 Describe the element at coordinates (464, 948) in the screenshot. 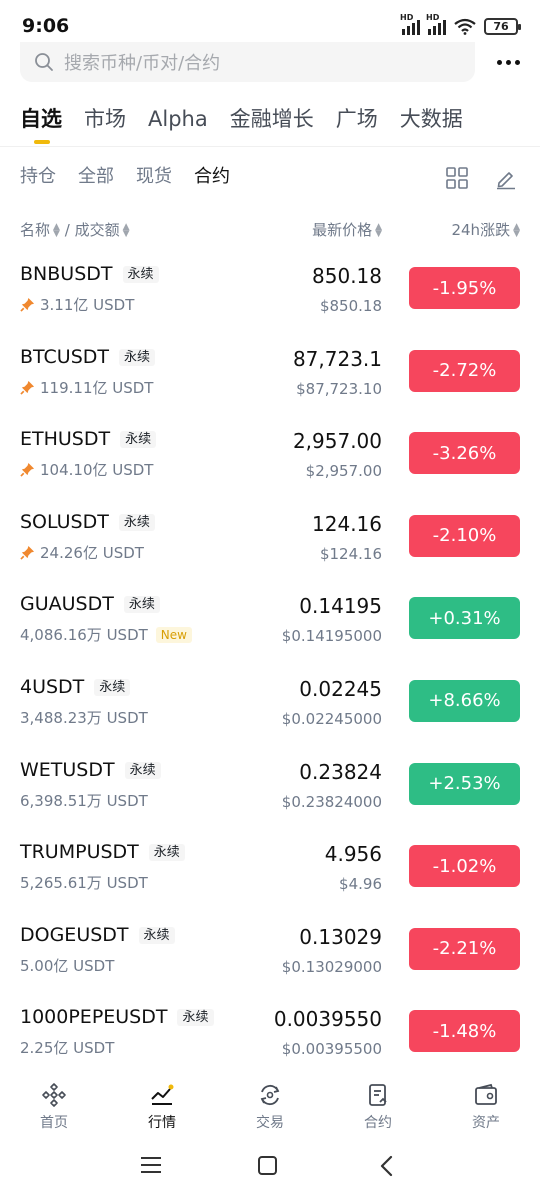

I see `change-badge: -2.21%` at that location.